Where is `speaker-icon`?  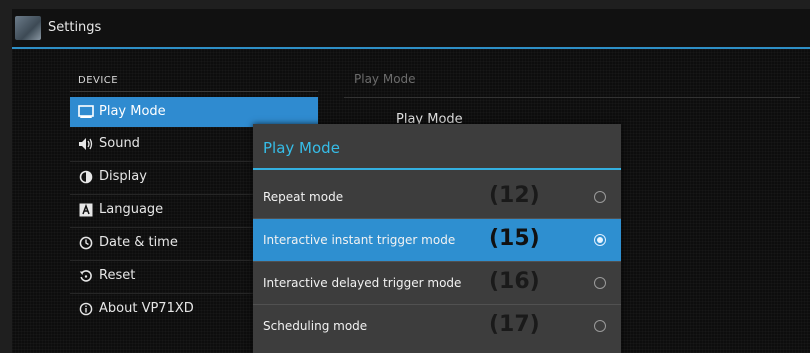
speaker-icon is located at coordinates (86, 144).